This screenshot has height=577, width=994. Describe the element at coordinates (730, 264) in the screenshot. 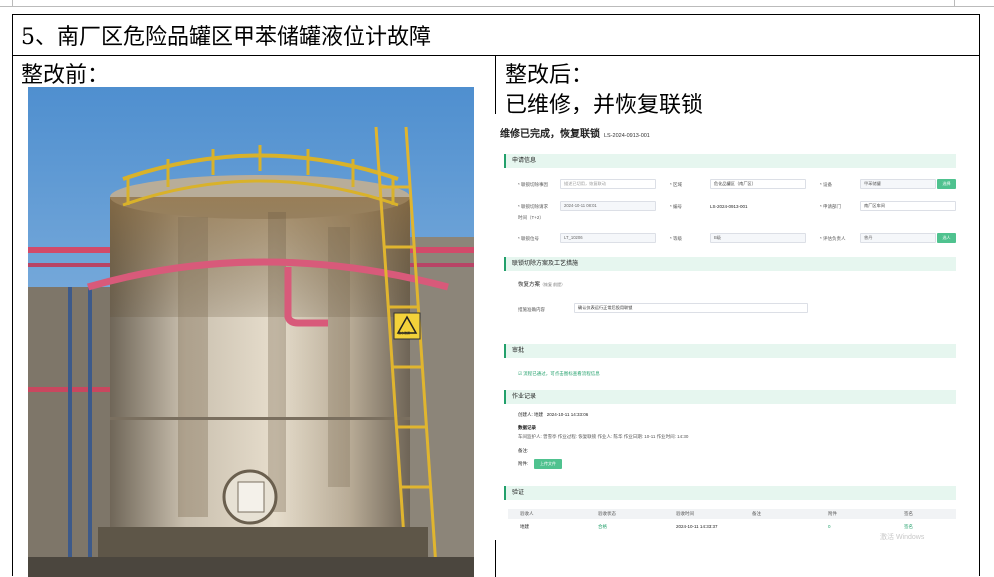

I see `section-plan: 联锁切除方案及工艺措施` at that location.